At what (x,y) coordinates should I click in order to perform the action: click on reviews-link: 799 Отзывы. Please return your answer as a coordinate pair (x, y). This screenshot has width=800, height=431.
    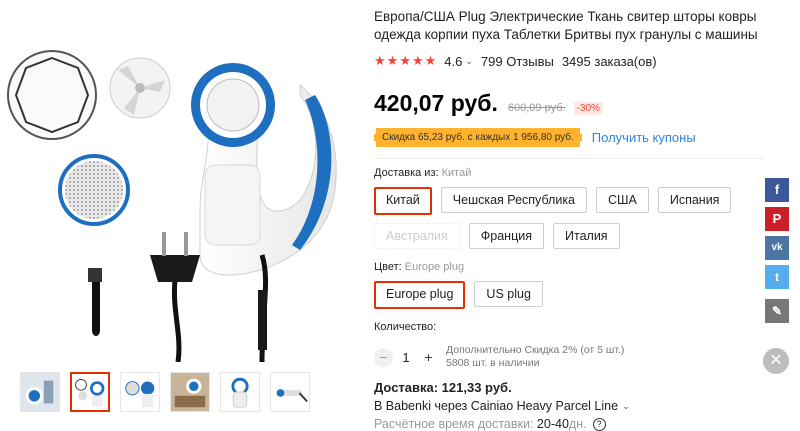
    Looking at the image, I should click on (517, 61).